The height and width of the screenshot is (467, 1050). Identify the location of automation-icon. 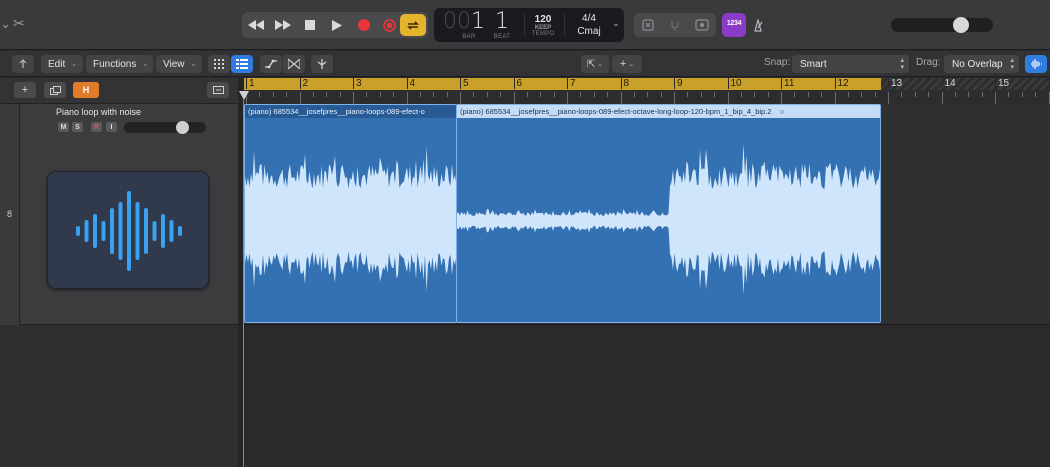
(271, 64).